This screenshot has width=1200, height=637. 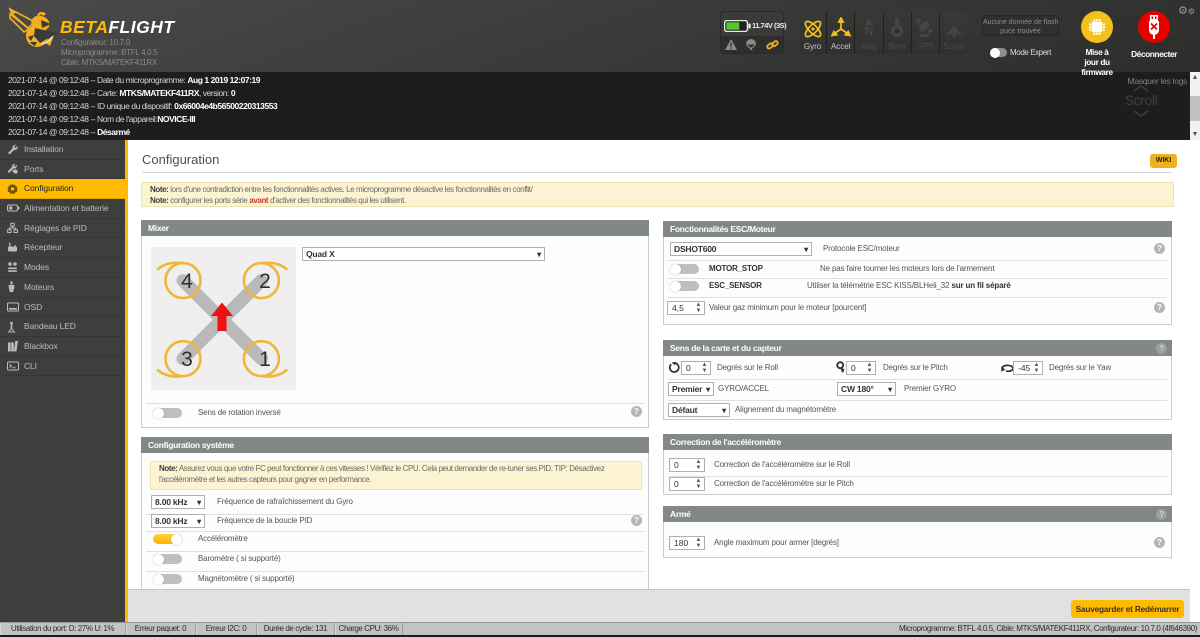 What do you see at coordinates (265, 359) in the screenshot?
I see `svg-text: 1` at bounding box center [265, 359].